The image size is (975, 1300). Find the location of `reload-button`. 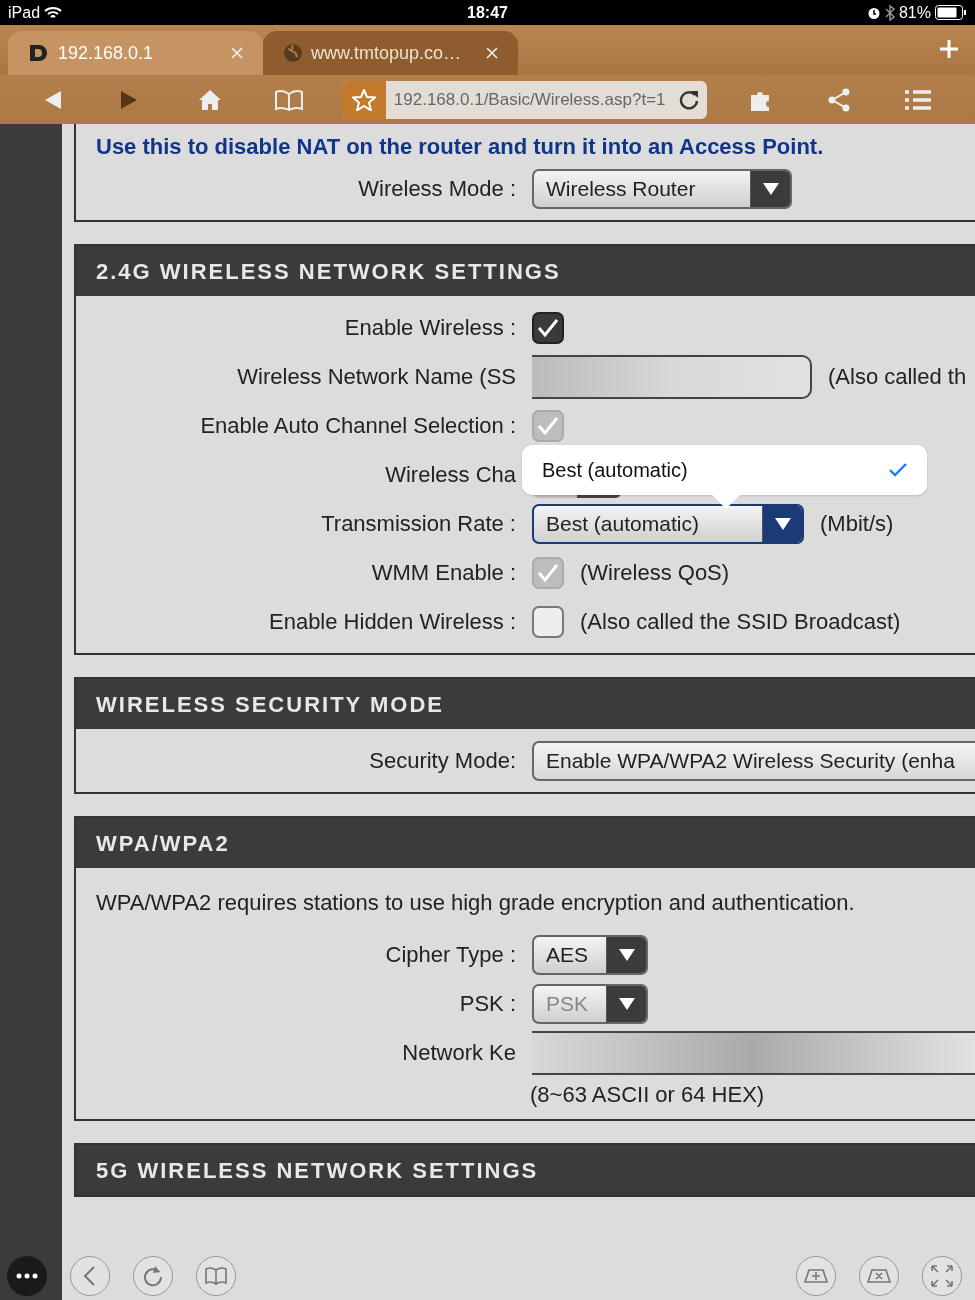

reload-button is located at coordinates (153, 1276).